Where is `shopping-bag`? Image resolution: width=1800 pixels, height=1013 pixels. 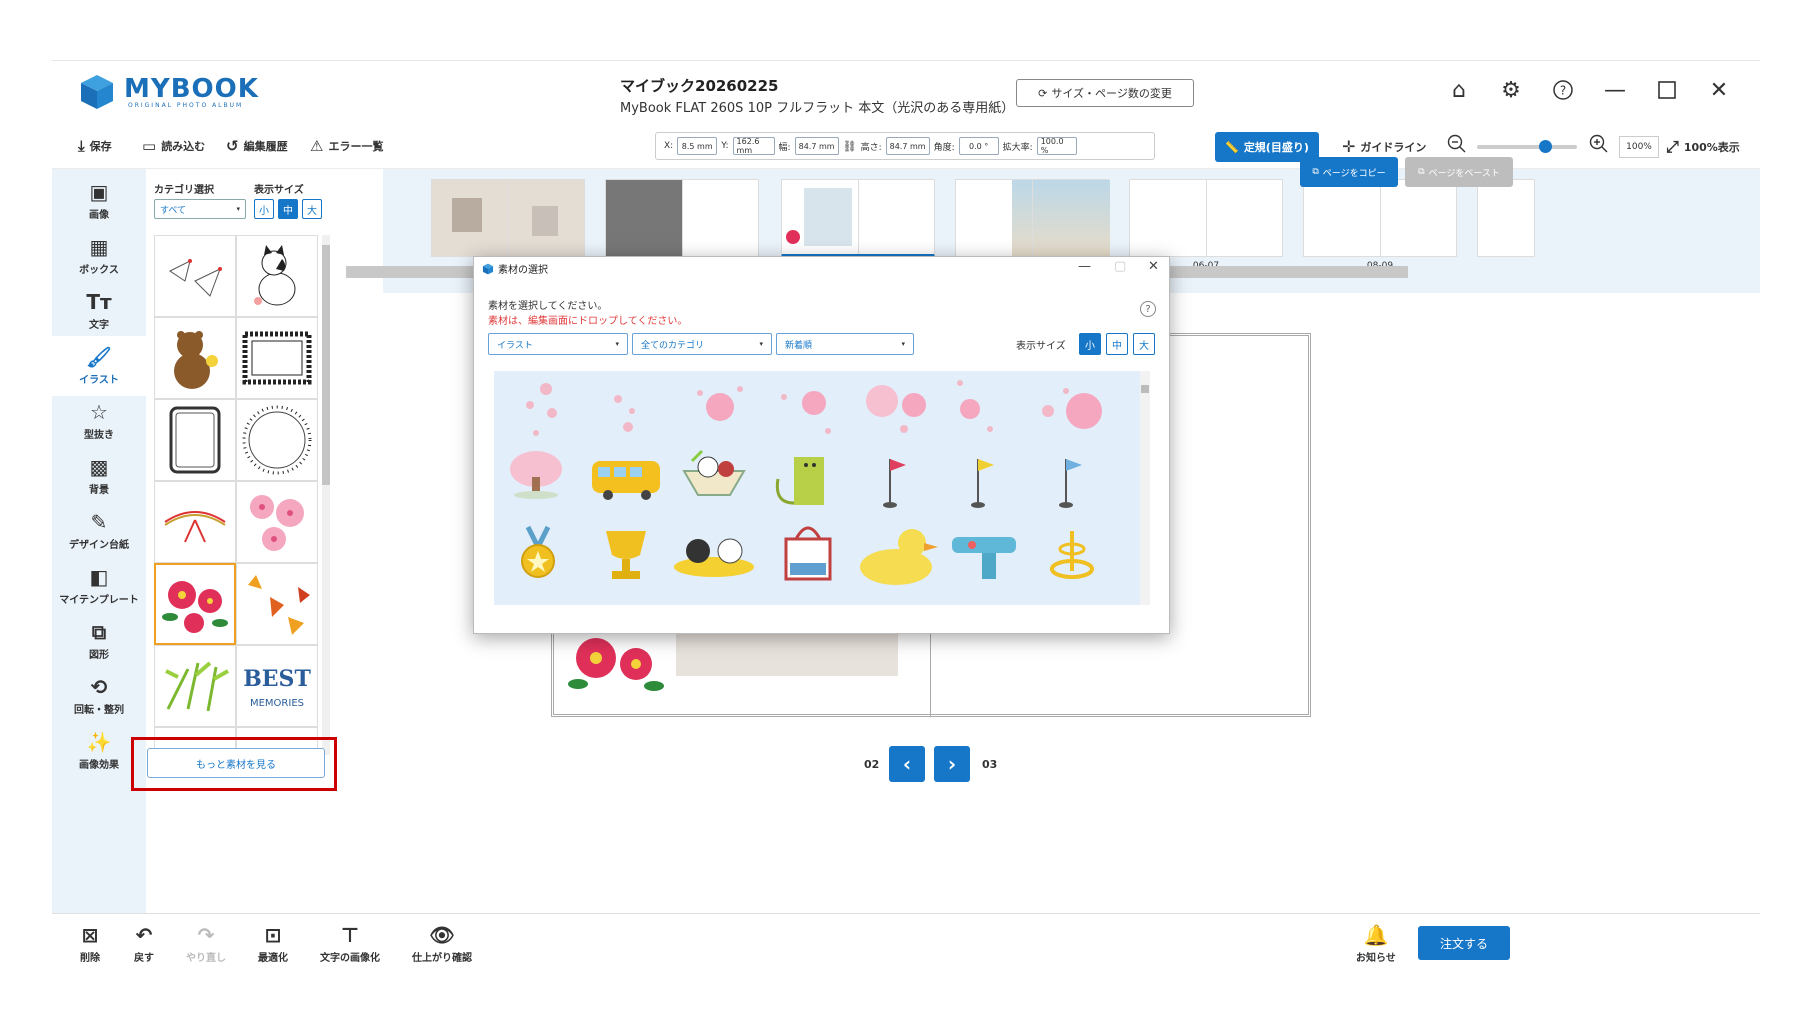
shopping-bag is located at coordinates (808, 553).